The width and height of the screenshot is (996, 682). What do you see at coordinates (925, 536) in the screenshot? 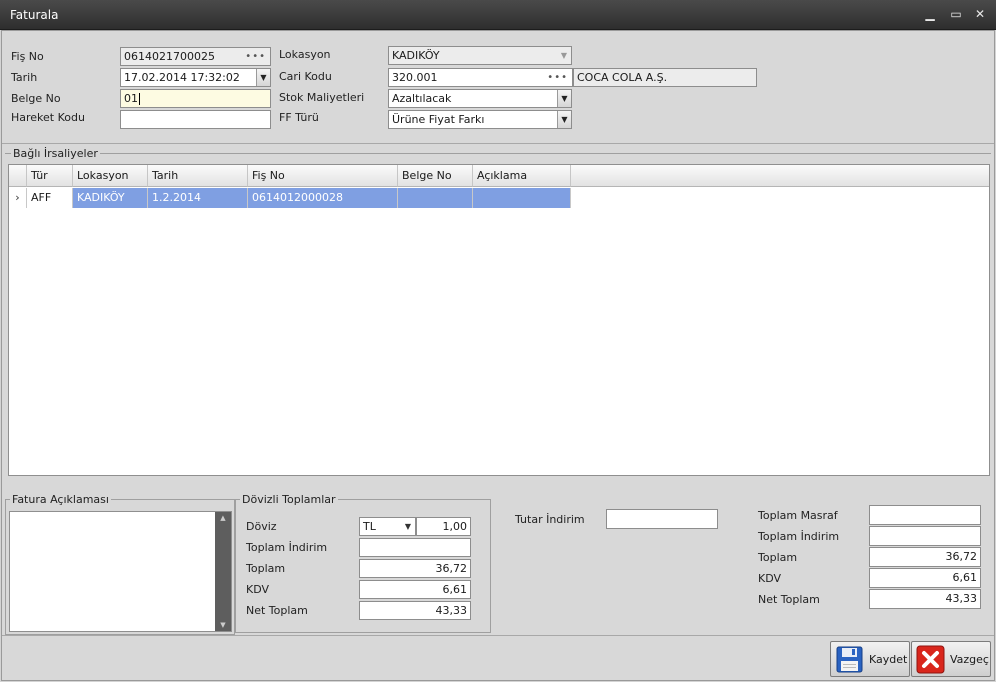
I see `toplam-indirim-field` at bounding box center [925, 536].